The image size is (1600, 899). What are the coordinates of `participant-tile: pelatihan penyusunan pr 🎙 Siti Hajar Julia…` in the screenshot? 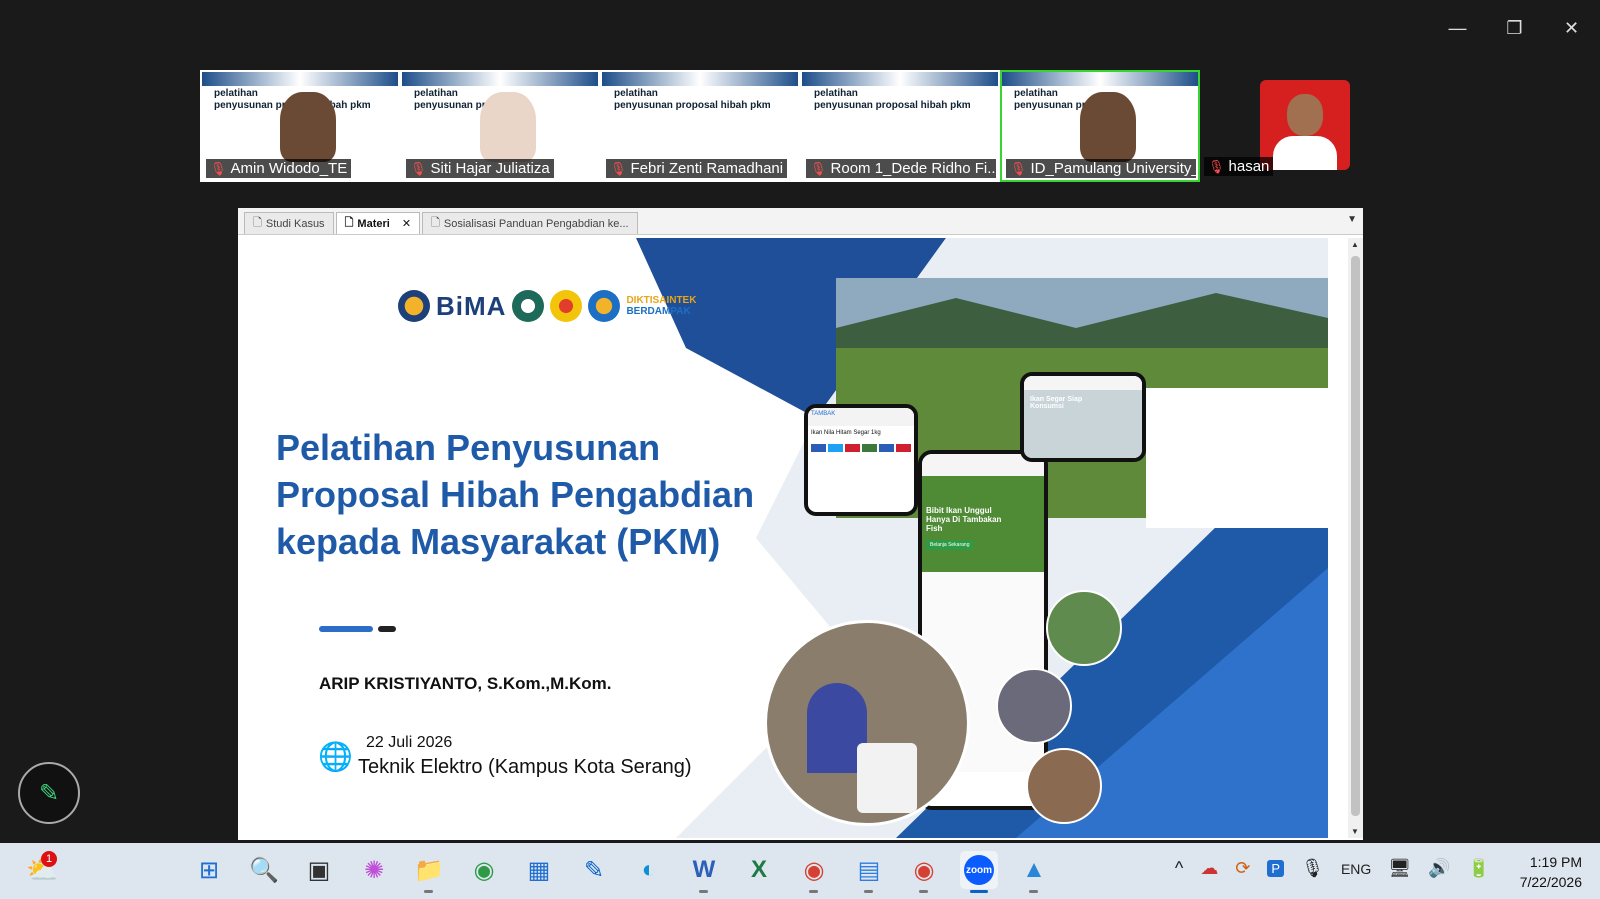 It's located at (500, 126).